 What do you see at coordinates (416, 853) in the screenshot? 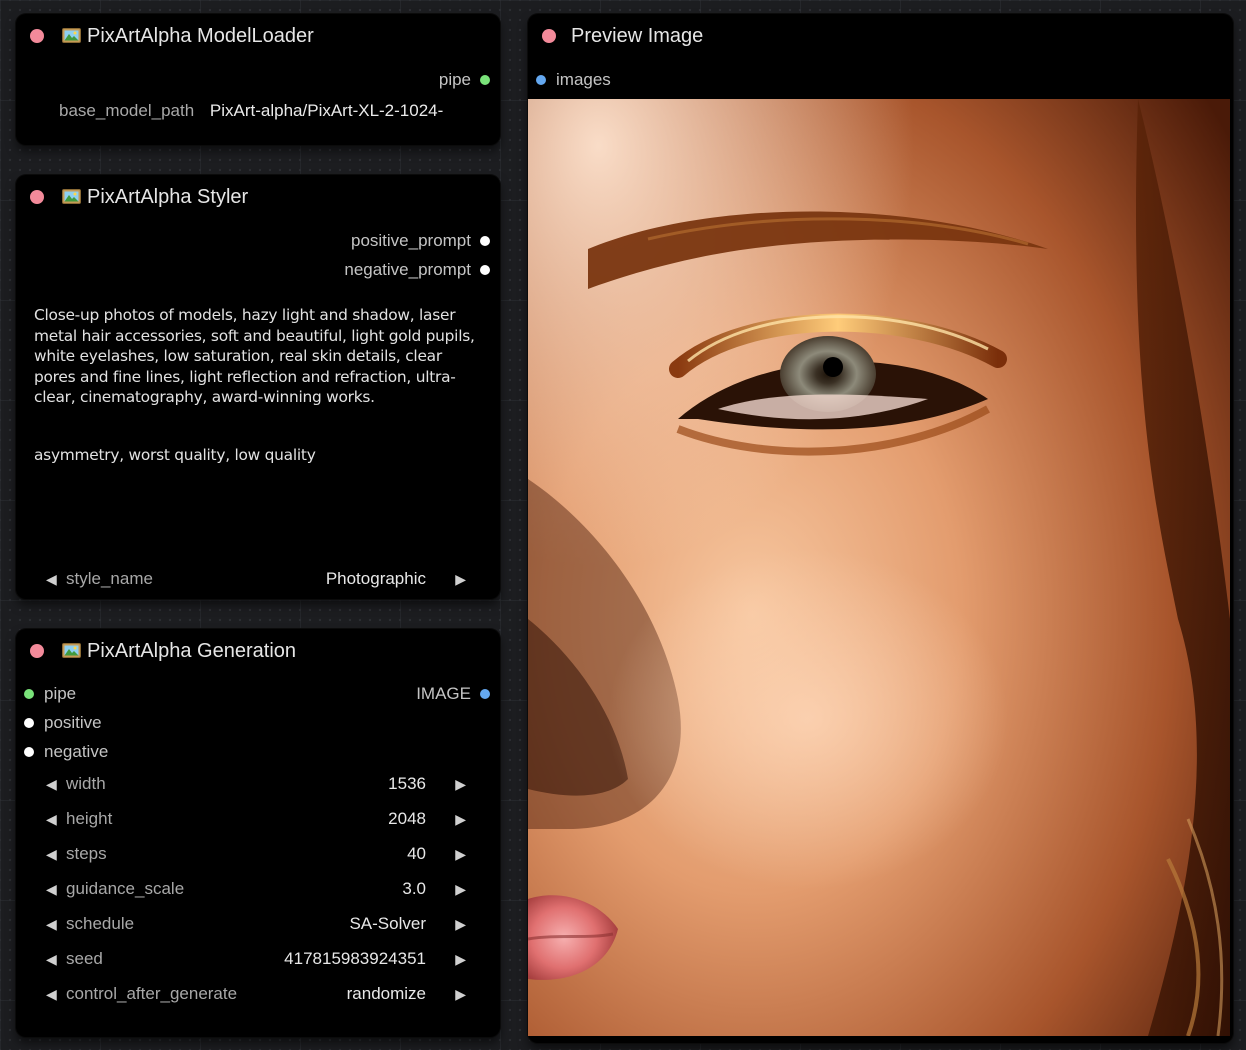
I see `widget-value: 40` at bounding box center [416, 853].